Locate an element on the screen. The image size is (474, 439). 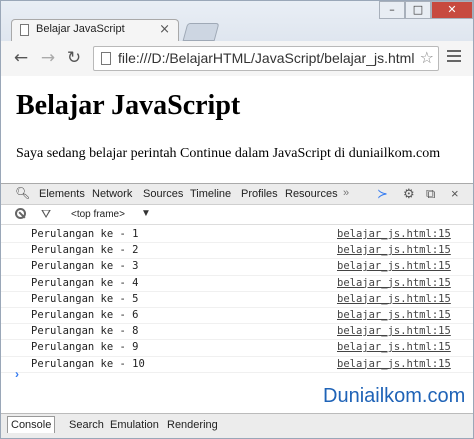
clear-console-icon is located at coordinates (20, 213).